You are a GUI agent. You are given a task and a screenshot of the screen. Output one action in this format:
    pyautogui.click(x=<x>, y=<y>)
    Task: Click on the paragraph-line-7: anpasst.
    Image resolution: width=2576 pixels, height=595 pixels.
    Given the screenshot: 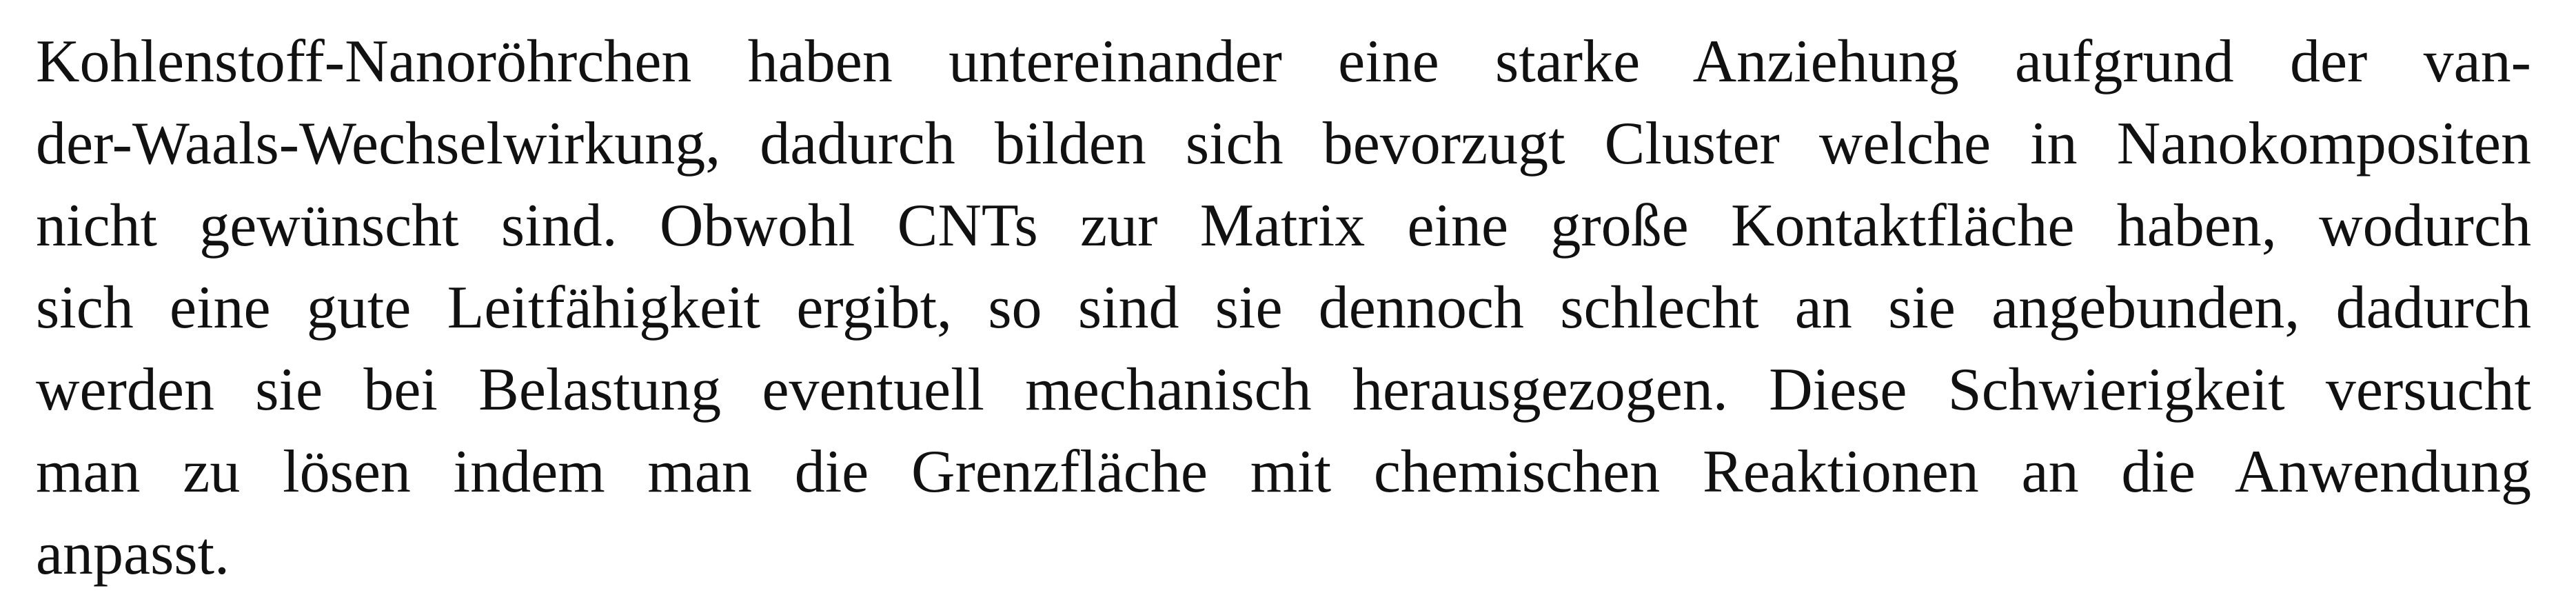 What is the action you would take?
    pyautogui.click(x=133, y=554)
    